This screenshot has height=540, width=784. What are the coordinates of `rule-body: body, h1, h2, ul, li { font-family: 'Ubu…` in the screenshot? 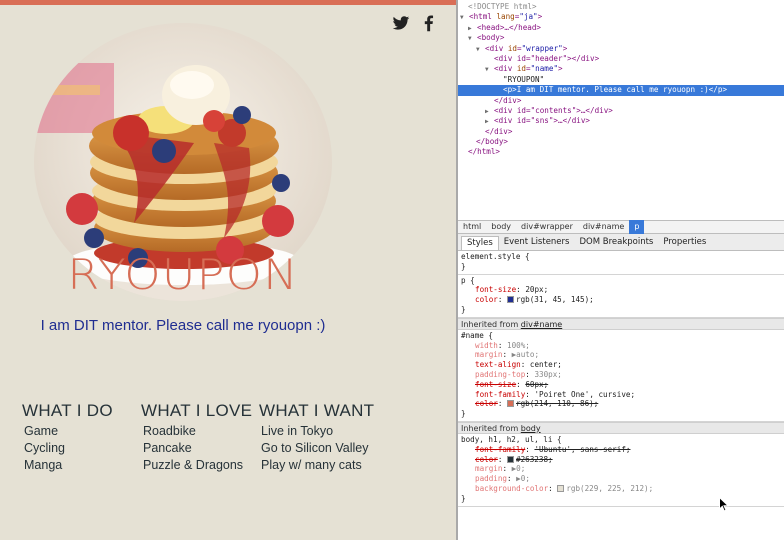 It's located at (621, 470).